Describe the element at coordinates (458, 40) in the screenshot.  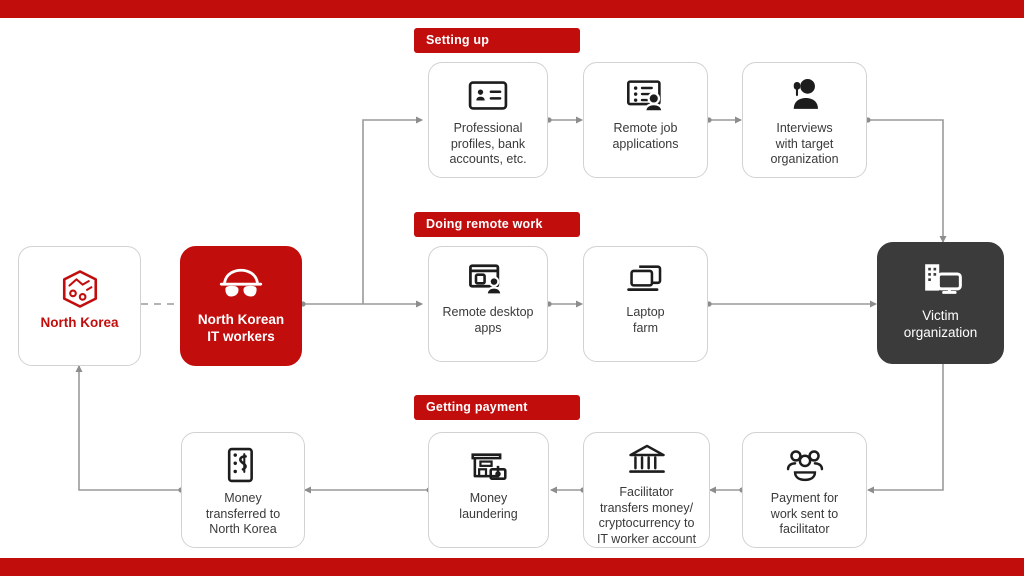
I see `section-label-text: Setting up` at that location.